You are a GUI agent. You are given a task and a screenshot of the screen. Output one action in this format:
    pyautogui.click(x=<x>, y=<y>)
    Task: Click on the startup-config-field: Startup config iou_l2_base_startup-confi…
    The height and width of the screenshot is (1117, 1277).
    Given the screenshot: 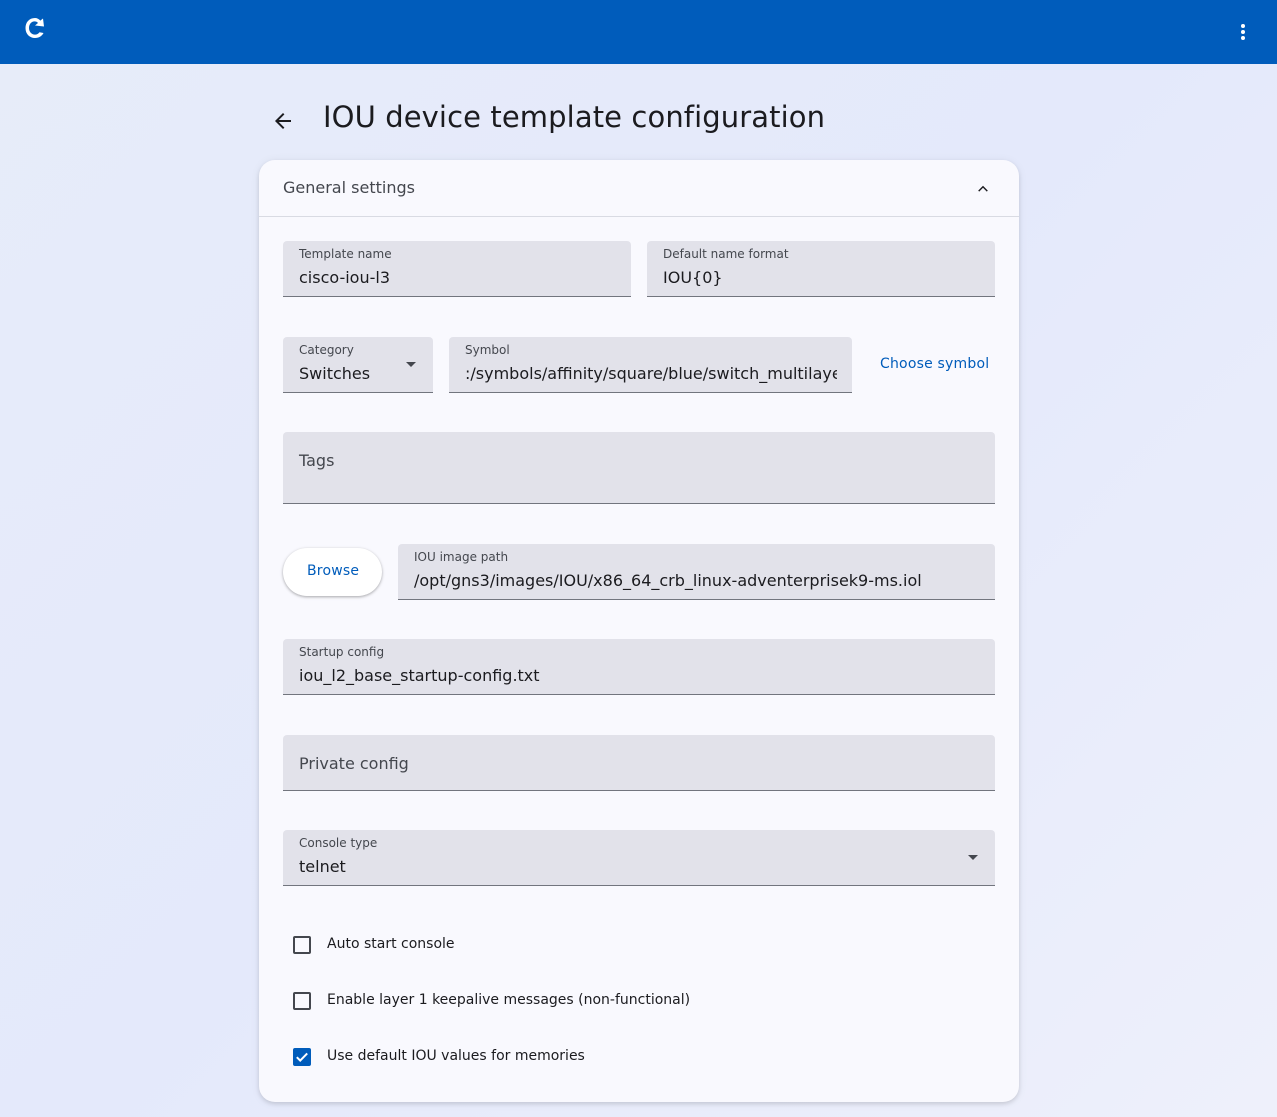 What is the action you would take?
    pyautogui.click(x=639, y=667)
    